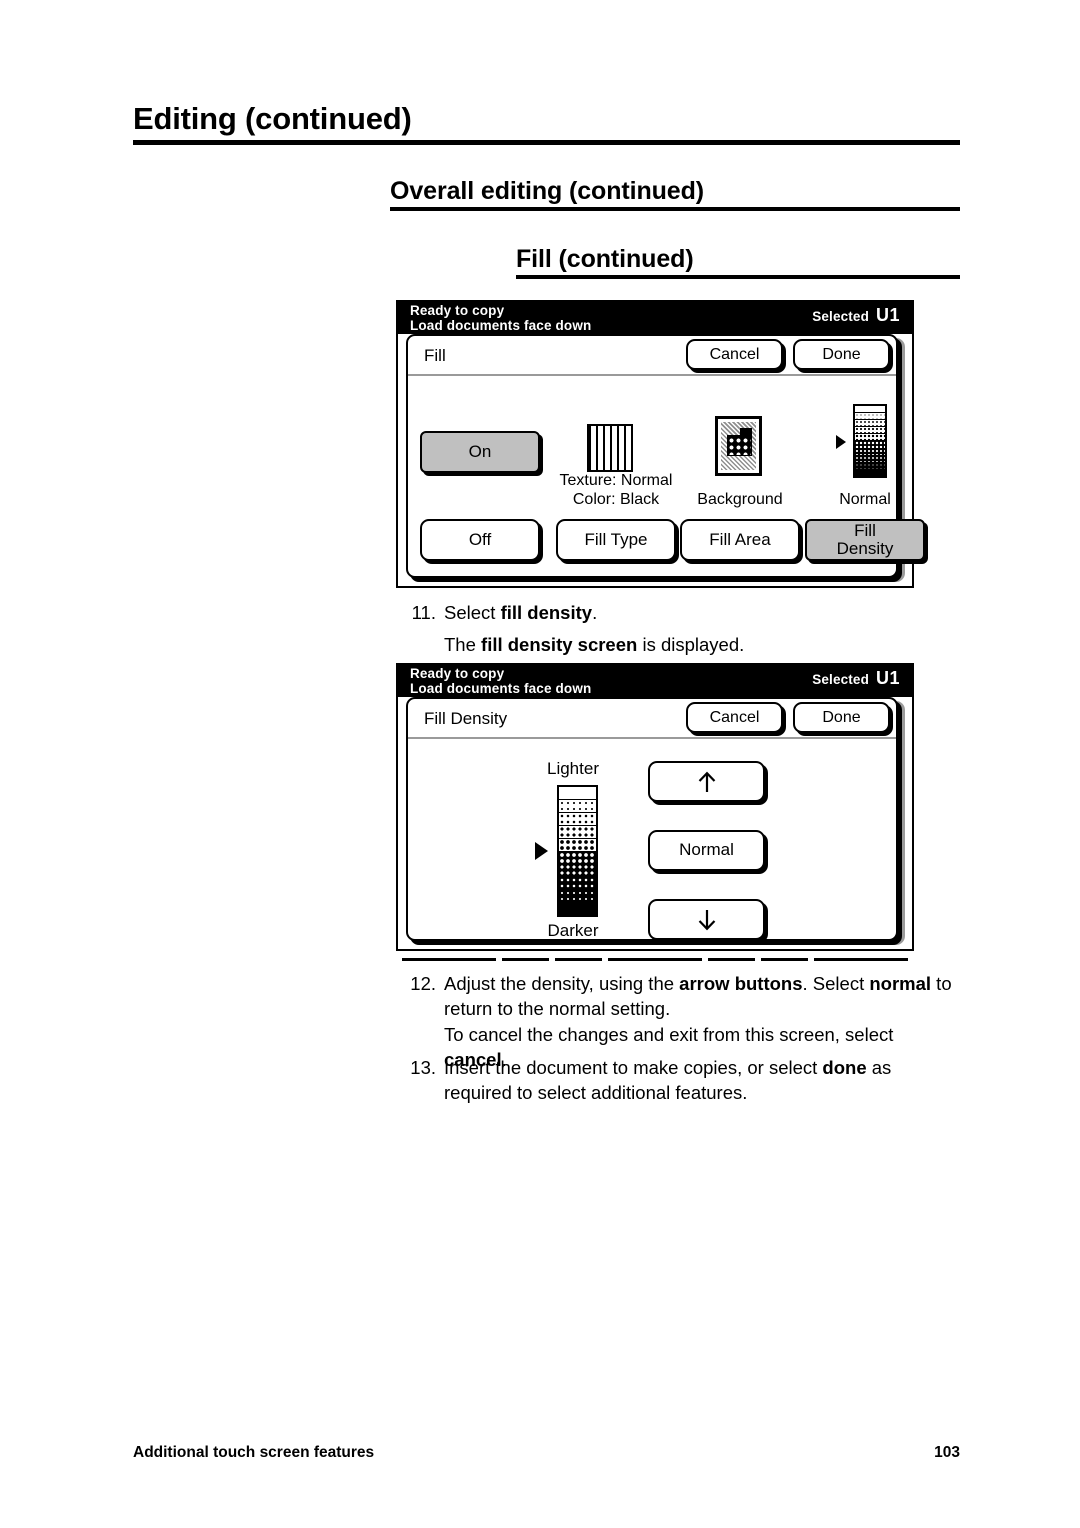  I want to click on fill-density-card: Fill Density Cancel Done Lighter Darker, so click(652, 819).